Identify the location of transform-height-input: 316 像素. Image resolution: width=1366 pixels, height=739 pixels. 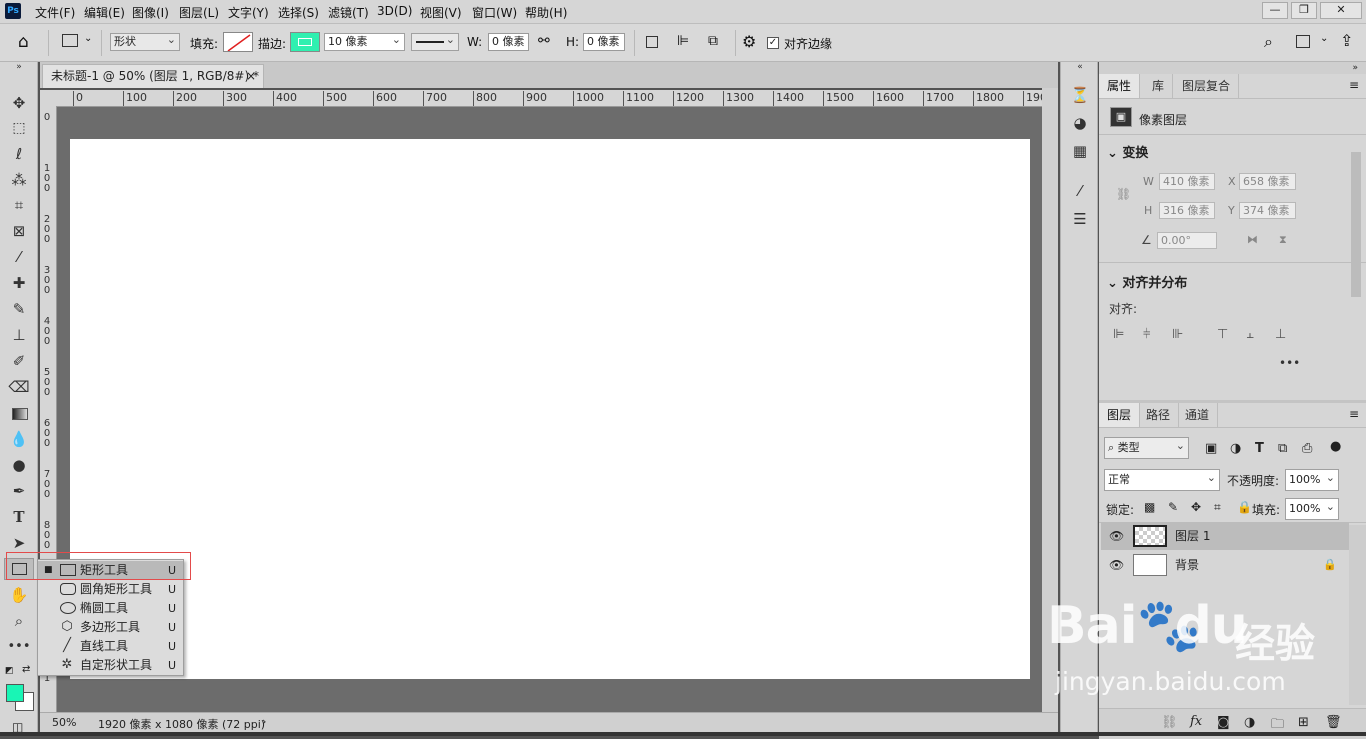
(1187, 210).